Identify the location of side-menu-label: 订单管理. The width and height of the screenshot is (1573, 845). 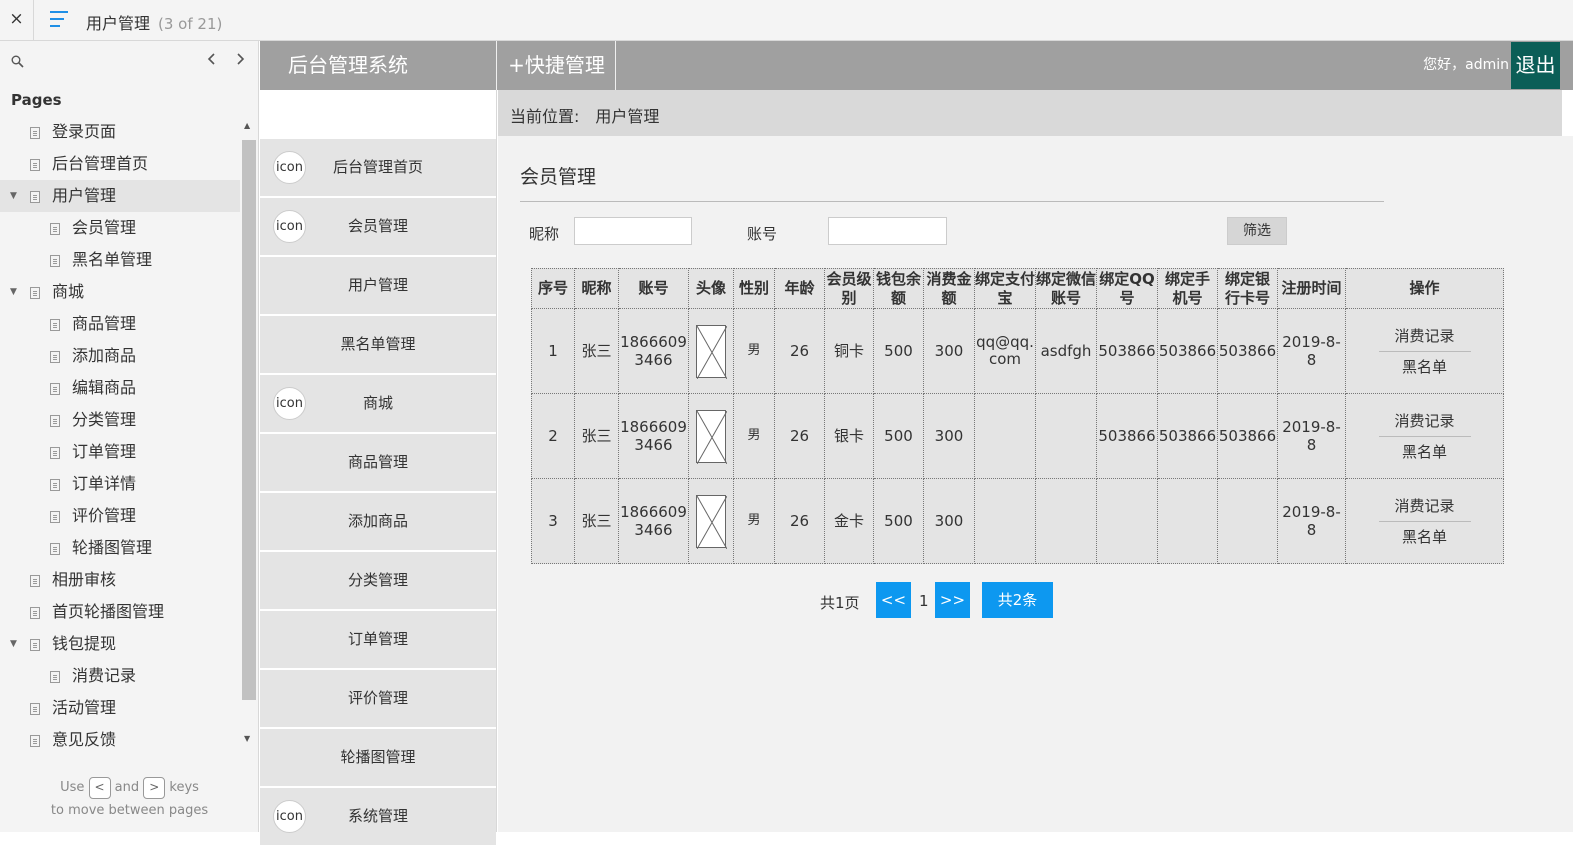
(377, 639).